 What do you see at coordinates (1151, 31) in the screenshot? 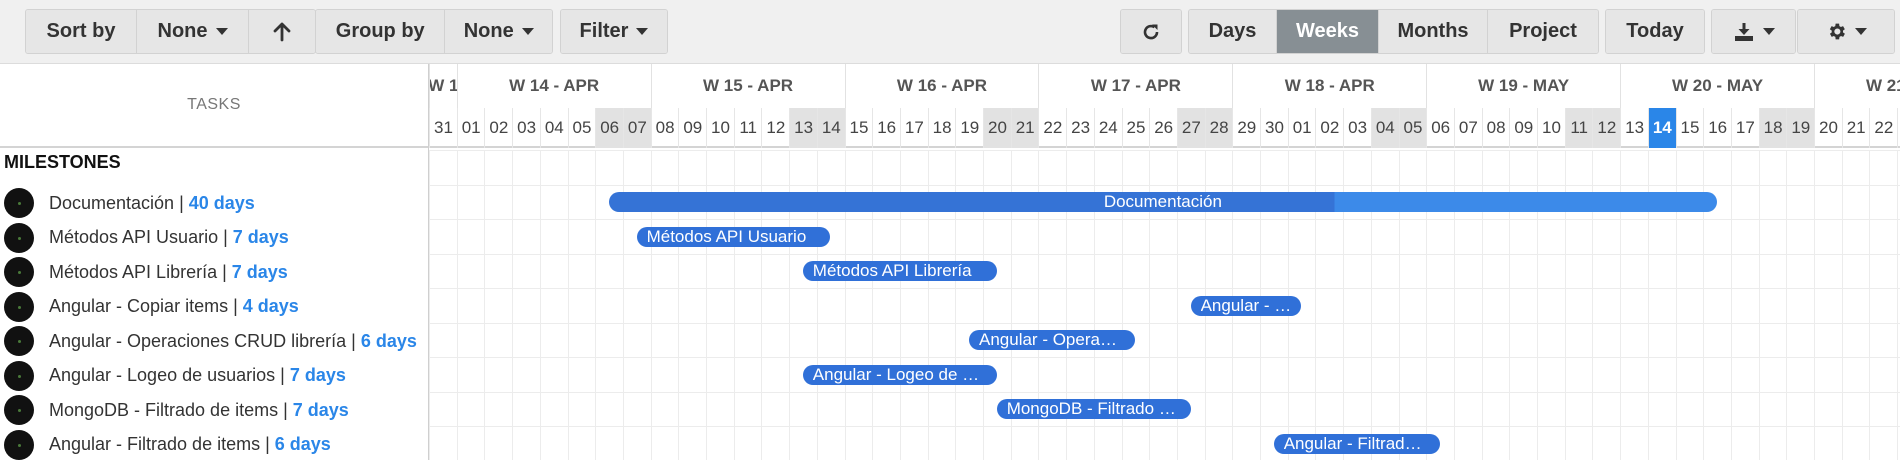
I see `refresh-button` at bounding box center [1151, 31].